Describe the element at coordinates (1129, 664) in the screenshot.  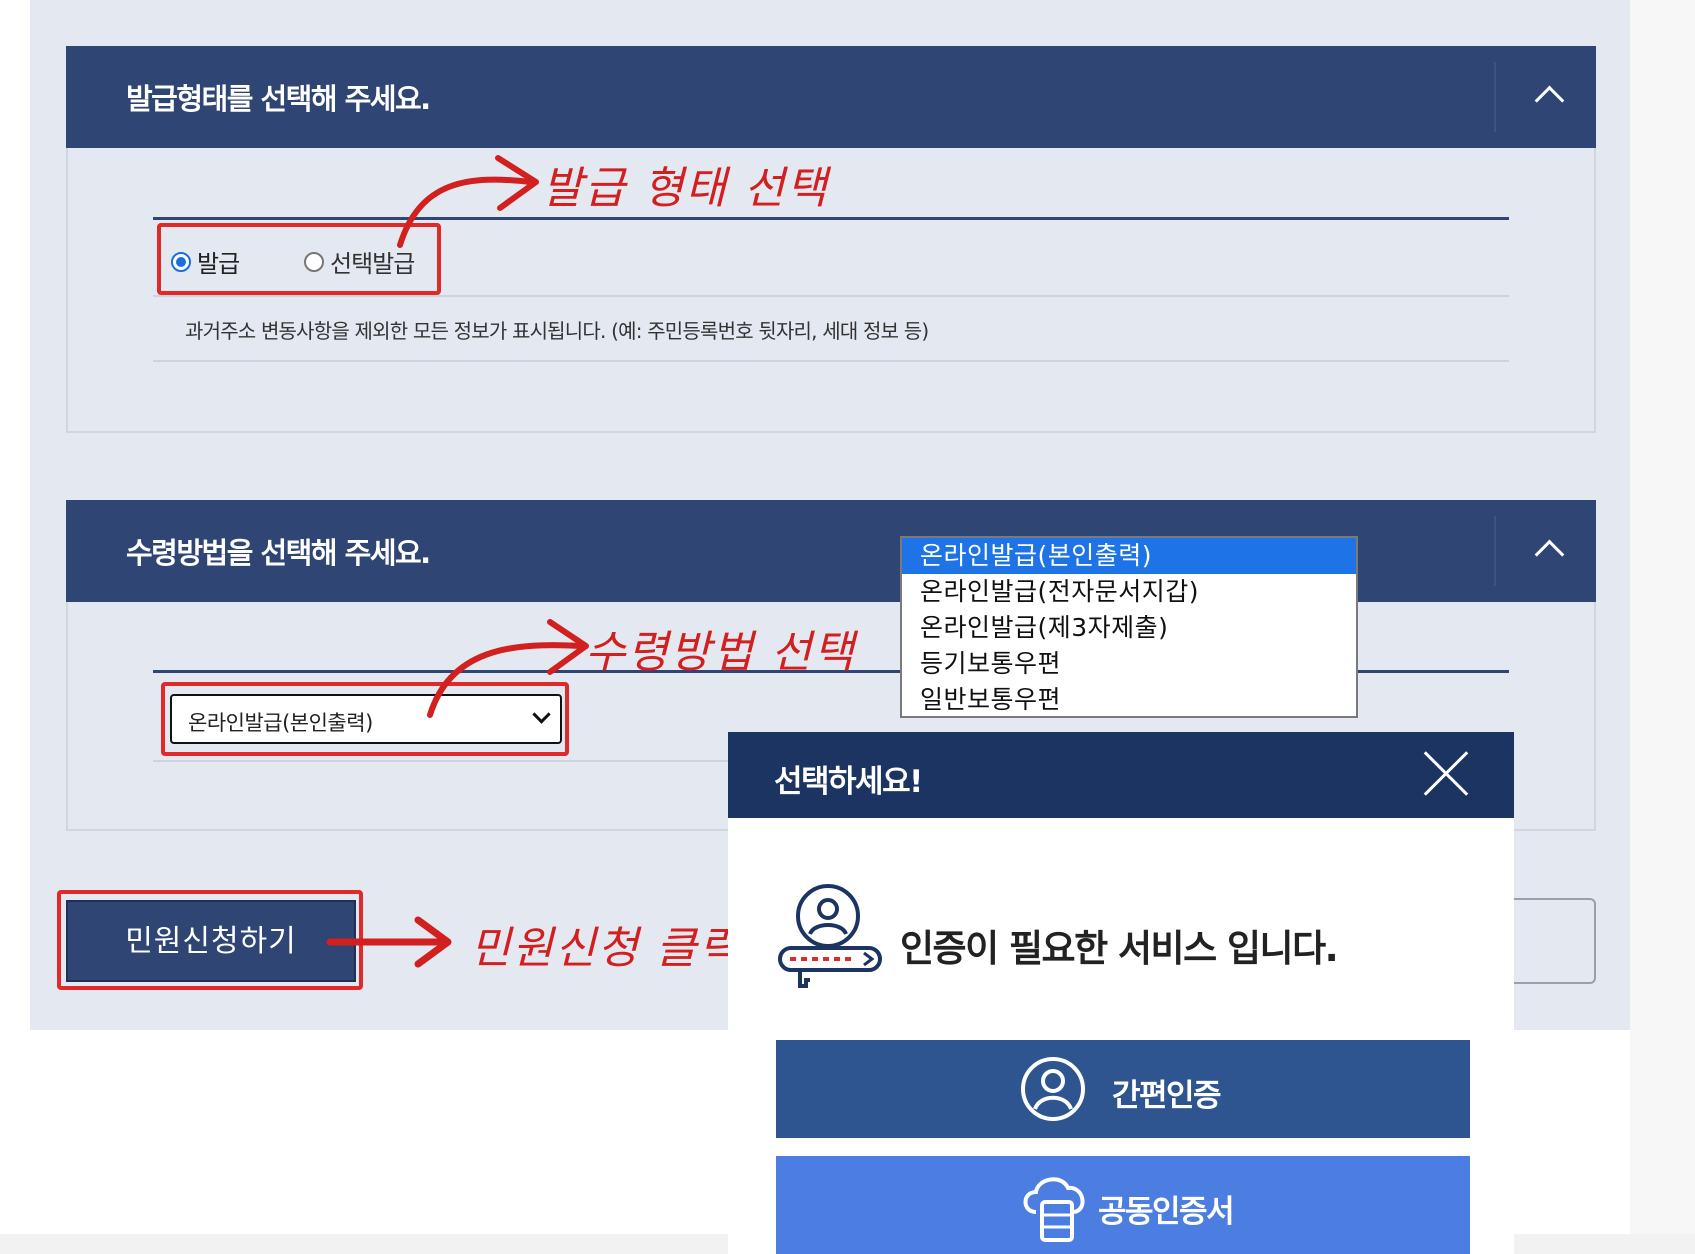
I see `dropdown-option: 등기보통우편` at that location.